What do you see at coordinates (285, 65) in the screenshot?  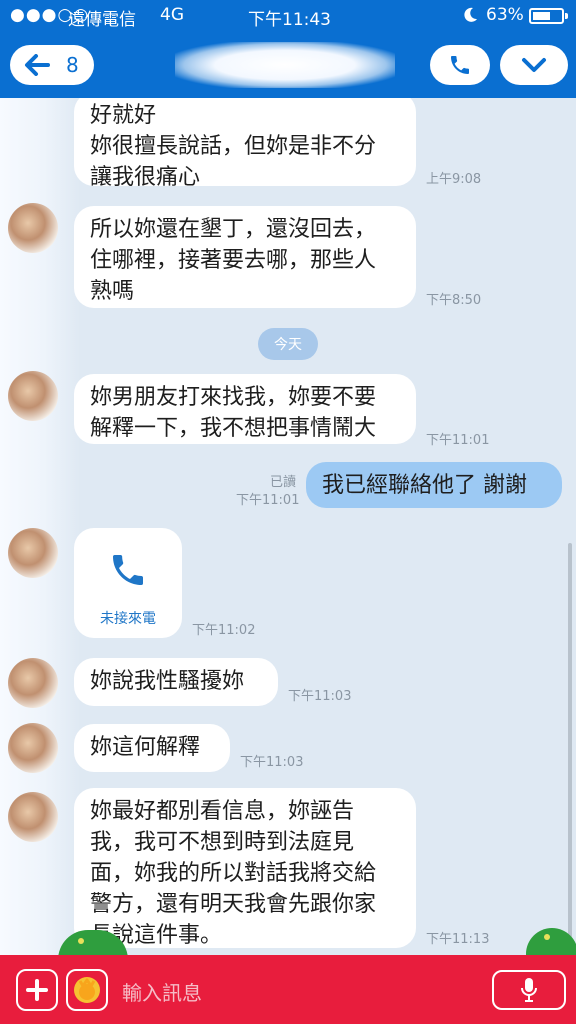 I see `redacted-contact-name` at bounding box center [285, 65].